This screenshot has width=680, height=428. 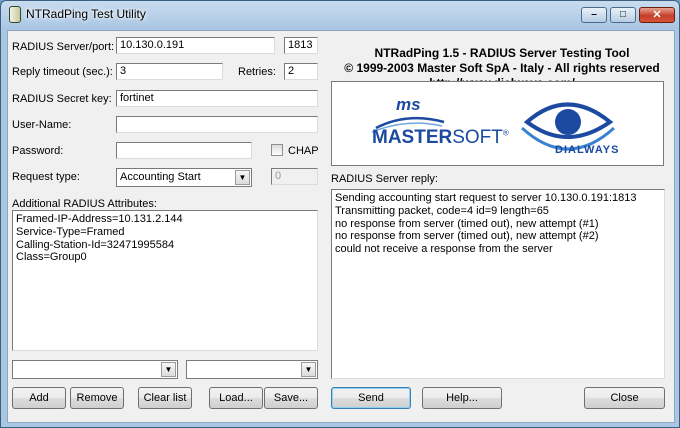 What do you see at coordinates (63, 47) in the screenshot?
I see `server-label: RADIUS Server/port:` at bounding box center [63, 47].